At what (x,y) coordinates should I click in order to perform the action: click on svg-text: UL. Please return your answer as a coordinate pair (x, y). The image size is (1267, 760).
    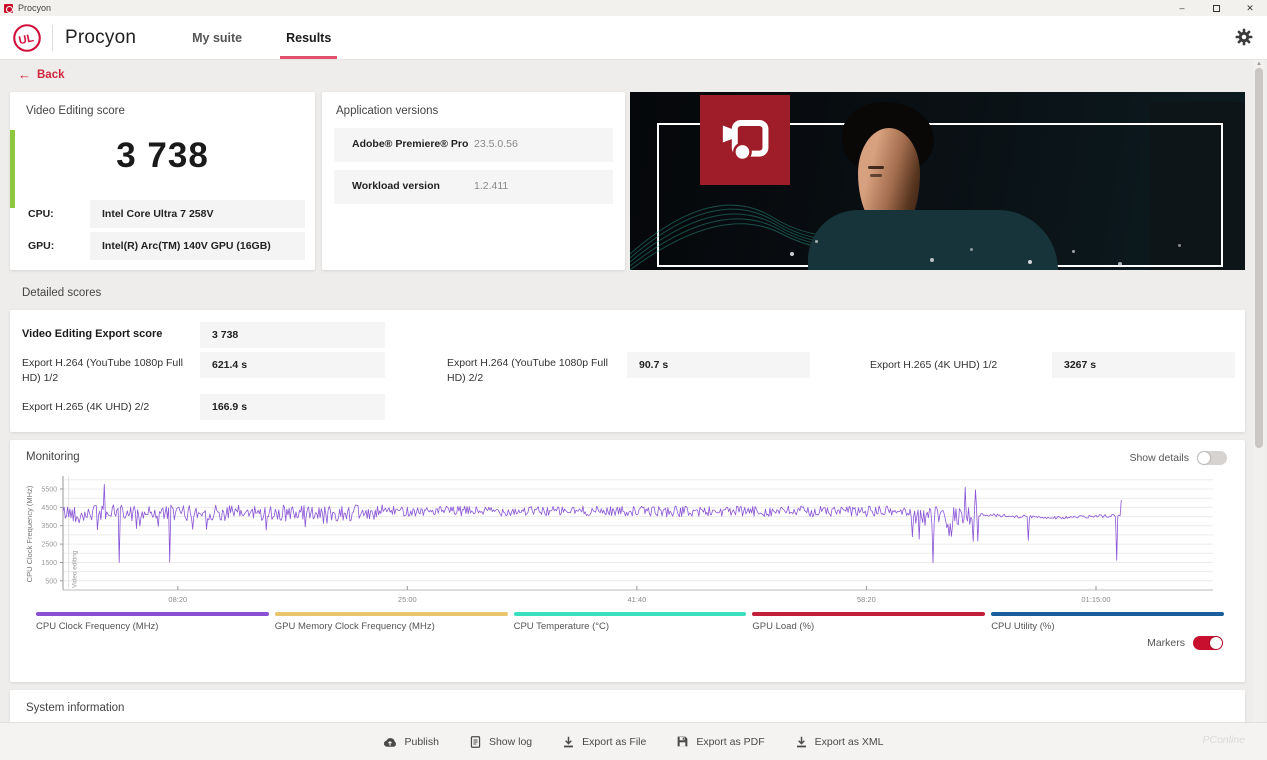
    Looking at the image, I should click on (26, 39).